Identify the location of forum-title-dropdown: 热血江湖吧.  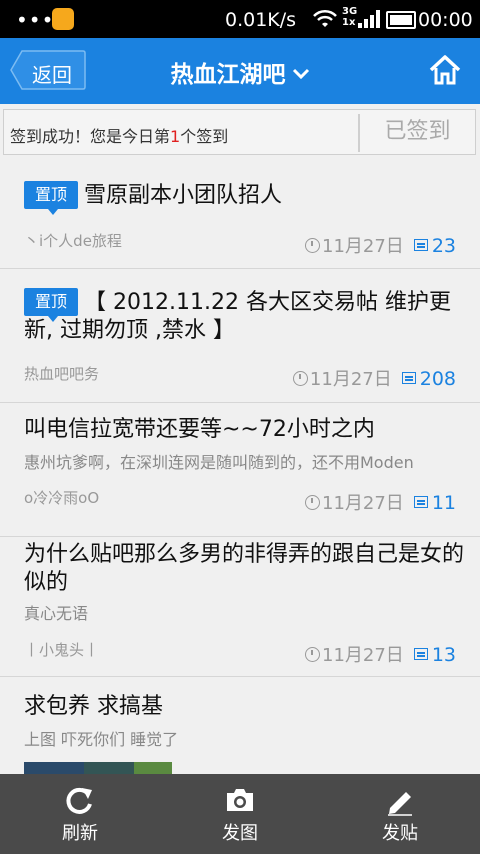
(240, 72).